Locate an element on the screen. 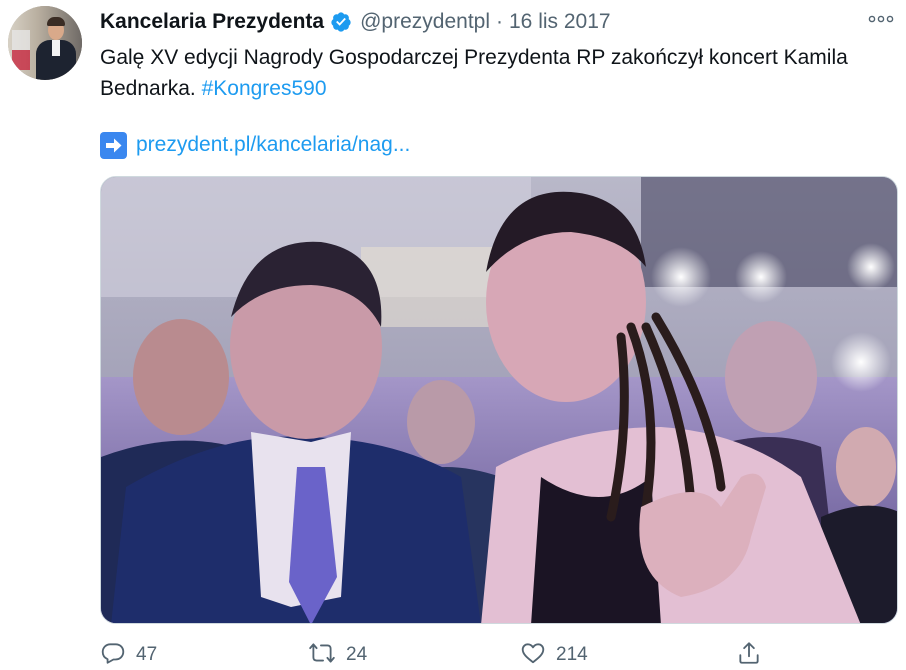 This screenshot has height=670, width=906. account-name: Kancelaria Prezydenta is located at coordinates (212, 22).